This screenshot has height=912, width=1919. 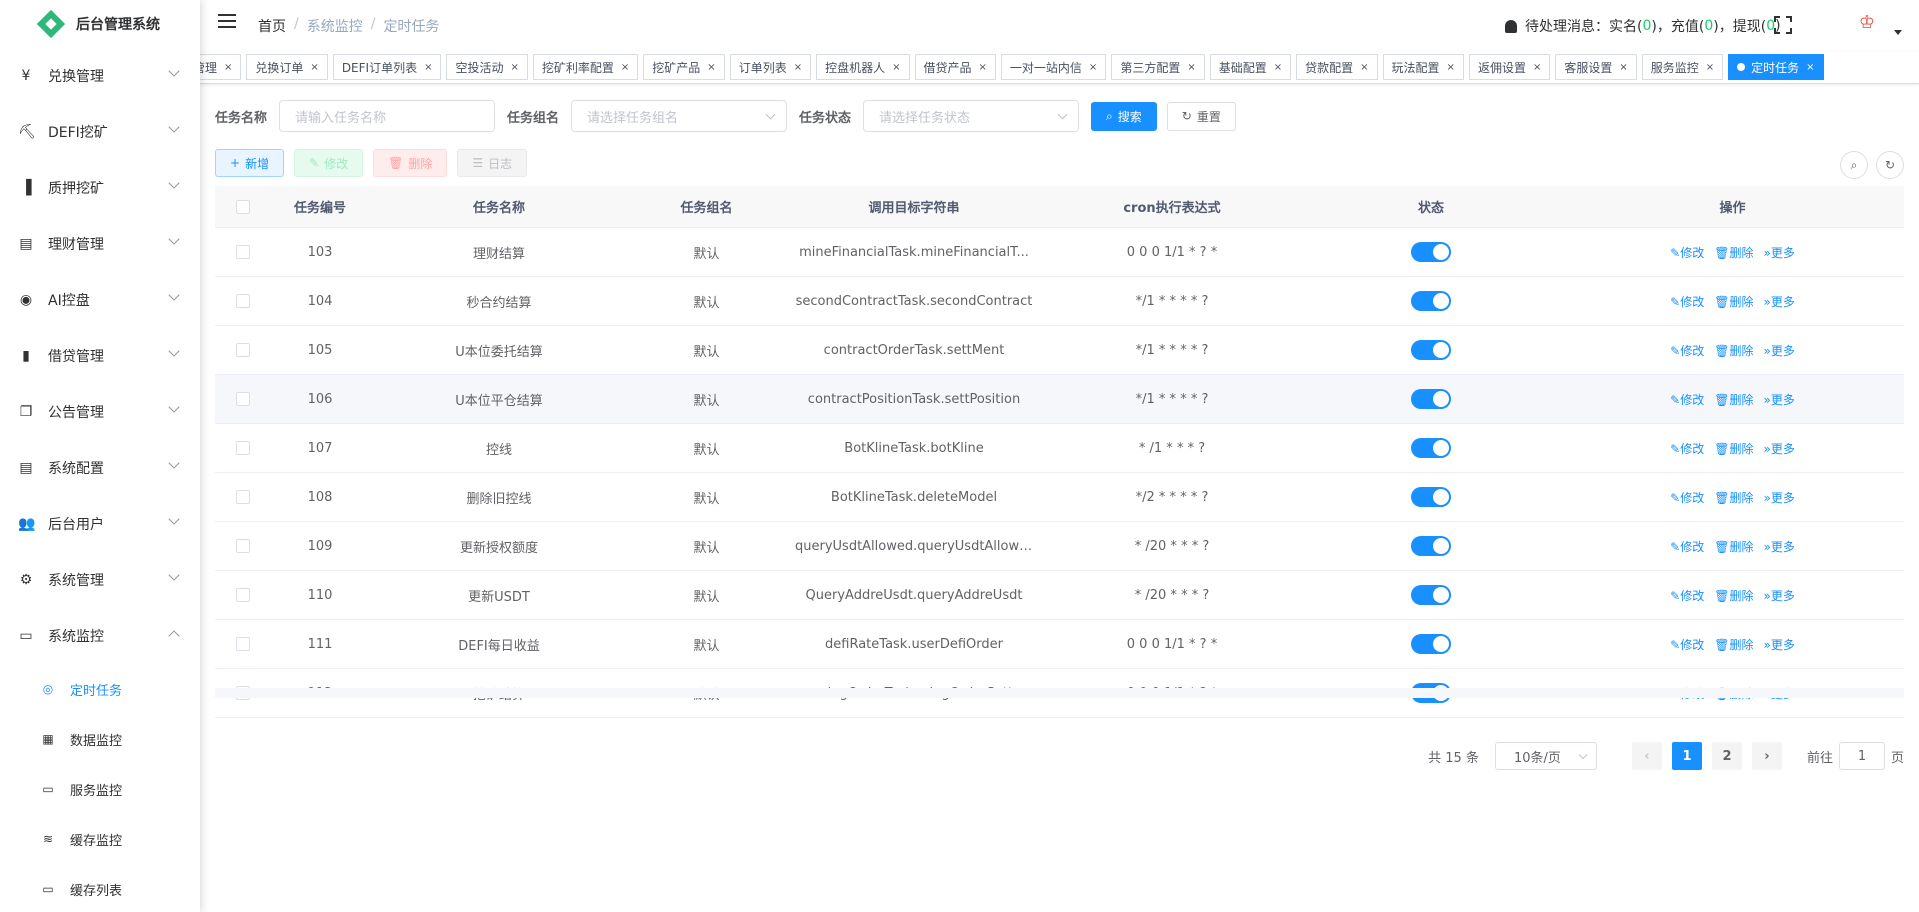 What do you see at coordinates (1509, 67) in the screenshot?
I see `tag-view-item: 返佣设置 ×` at bounding box center [1509, 67].